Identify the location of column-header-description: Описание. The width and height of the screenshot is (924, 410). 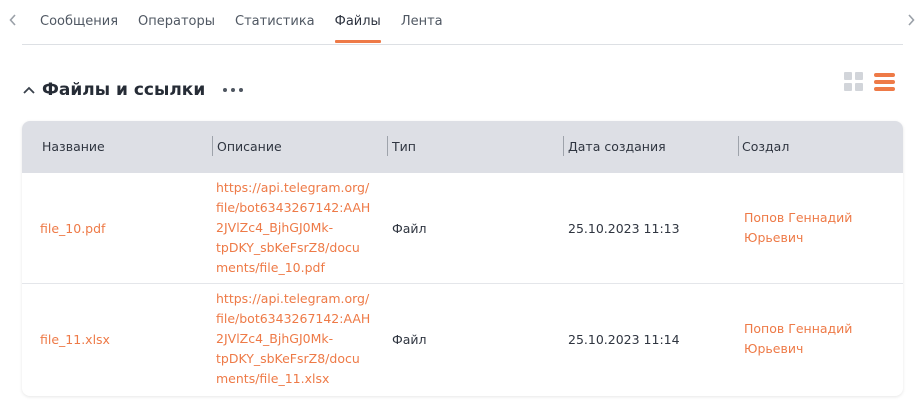
(249, 147).